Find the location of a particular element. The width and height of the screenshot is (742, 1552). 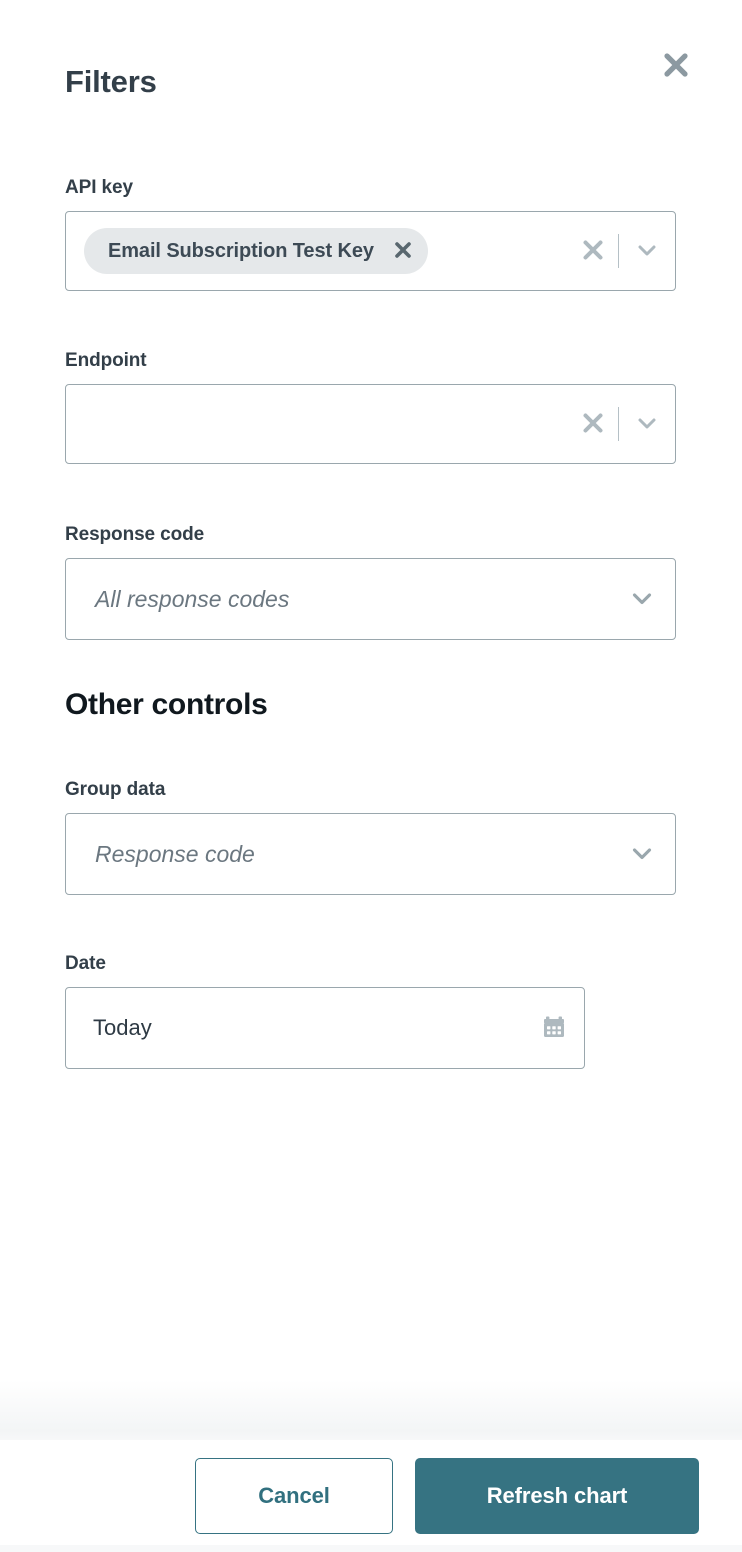

group-data-adornments is located at coordinates (642, 854).